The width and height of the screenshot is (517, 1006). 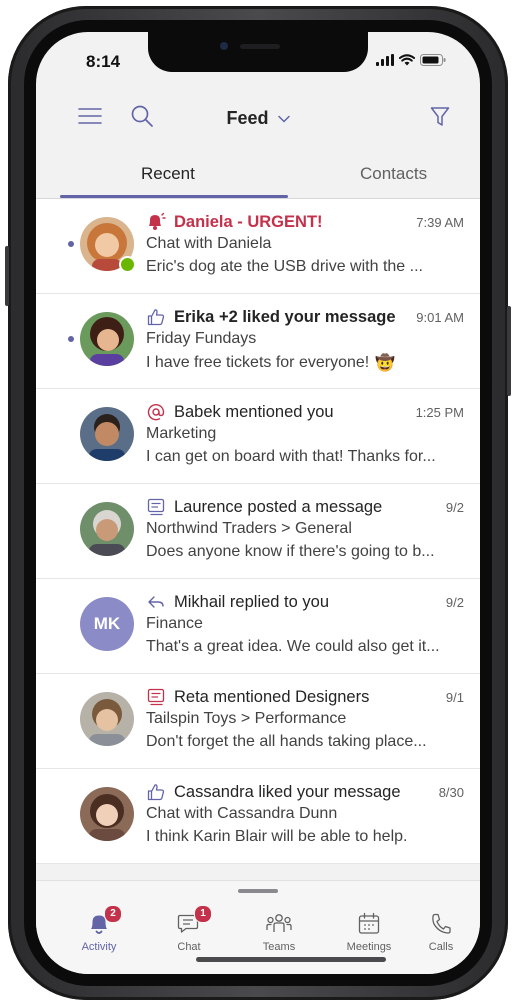 I want to click on active-tab-indicator, so click(x=174, y=196).